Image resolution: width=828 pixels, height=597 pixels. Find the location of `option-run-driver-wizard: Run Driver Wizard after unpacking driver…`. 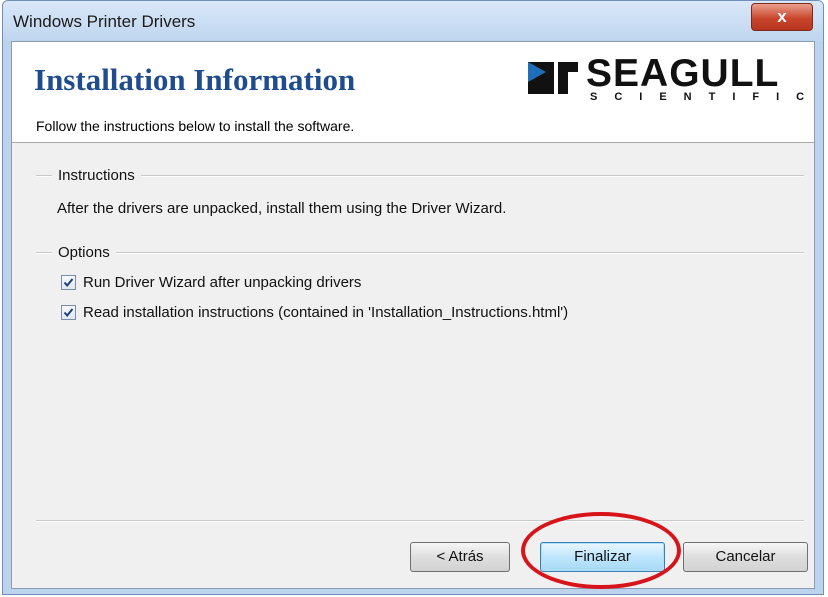

option-run-driver-wizard: Run Driver Wizard after unpacking driver… is located at coordinates (211, 282).